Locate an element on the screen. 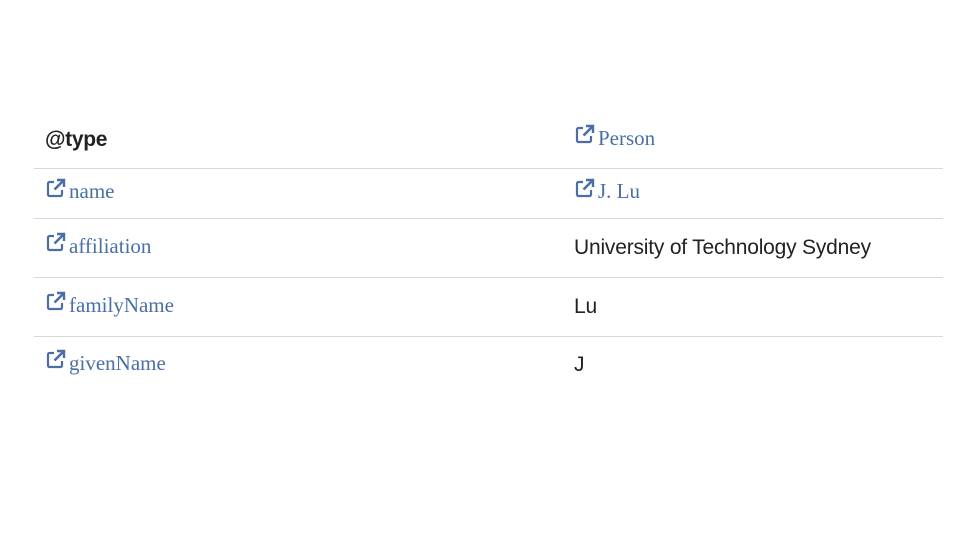 The width and height of the screenshot is (960, 540). property-key-cell: @type is located at coordinates (298, 140).